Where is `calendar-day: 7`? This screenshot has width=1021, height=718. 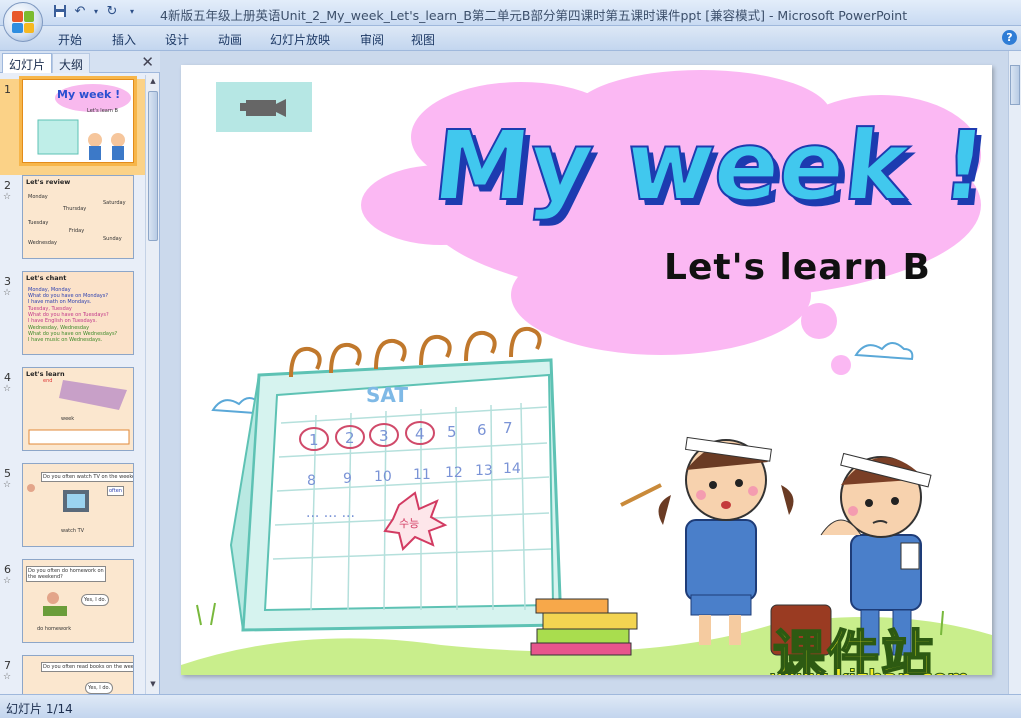
calendar-day: 7 is located at coordinates (508, 428).